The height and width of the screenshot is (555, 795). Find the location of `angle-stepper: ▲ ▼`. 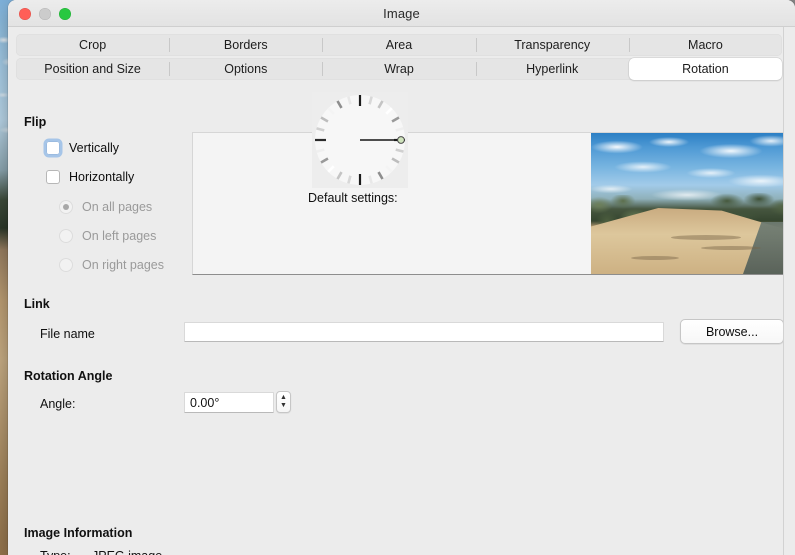

angle-stepper: ▲ ▼ is located at coordinates (283, 402).